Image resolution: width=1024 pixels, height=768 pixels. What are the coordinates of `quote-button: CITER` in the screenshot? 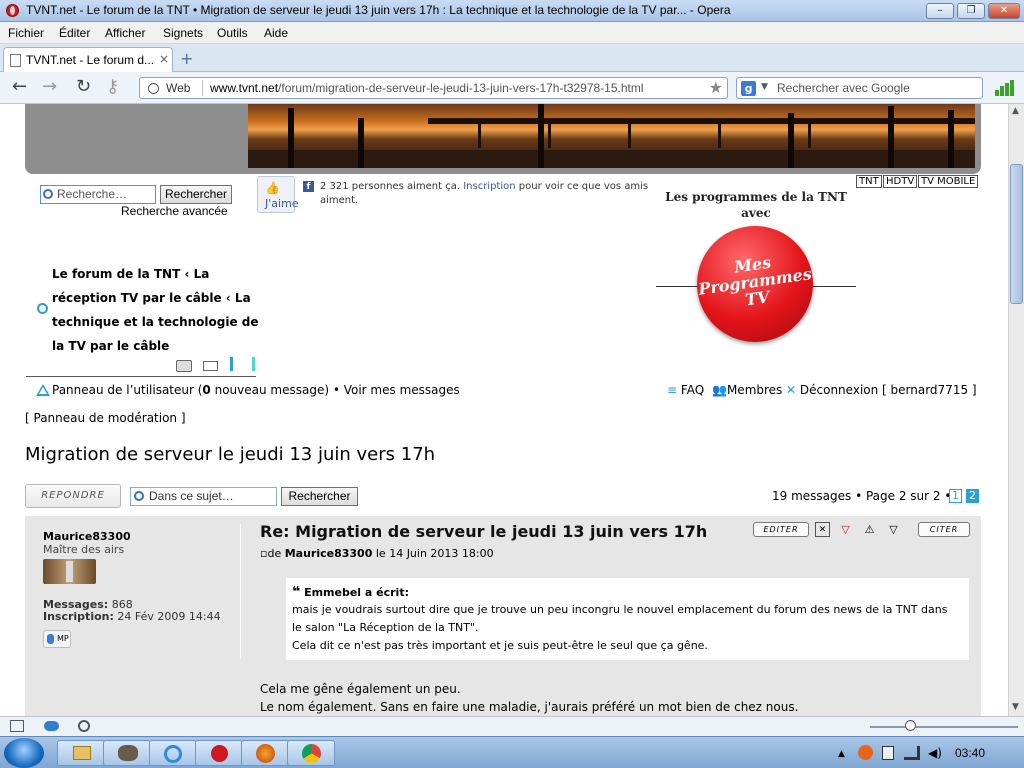 It's located at (944, 529).